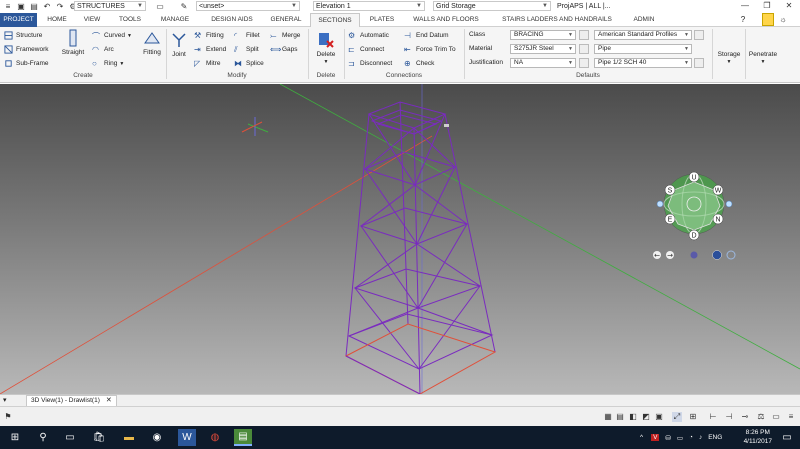  I want to click on volume-icon: ♪, so click(700, 437).